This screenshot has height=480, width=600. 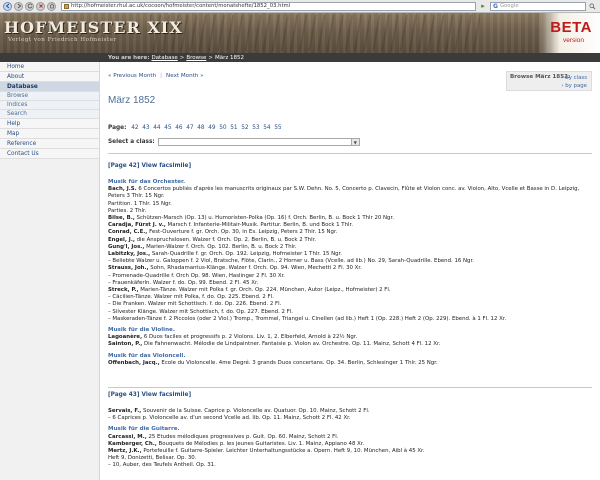 I want to click on entry-composer: Conrad, C.E.,, so click(x=127, y=232).